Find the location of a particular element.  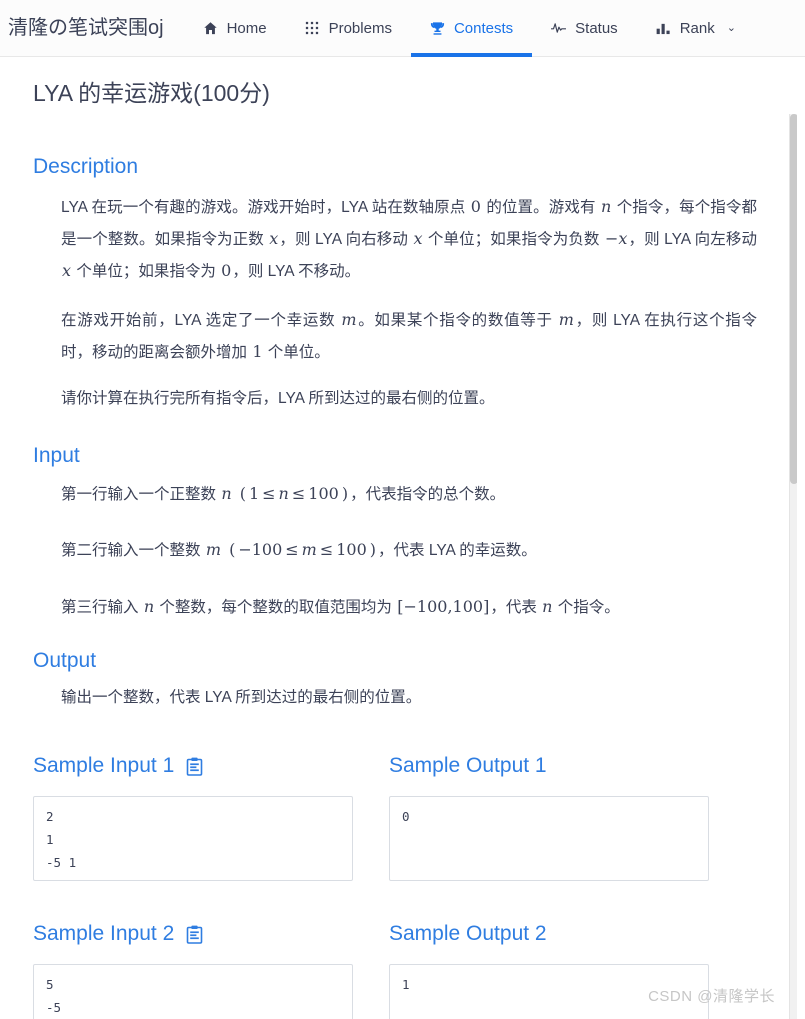

sample-output-col-2: Sample Output 2 1 is located at coordinates (549, 970).